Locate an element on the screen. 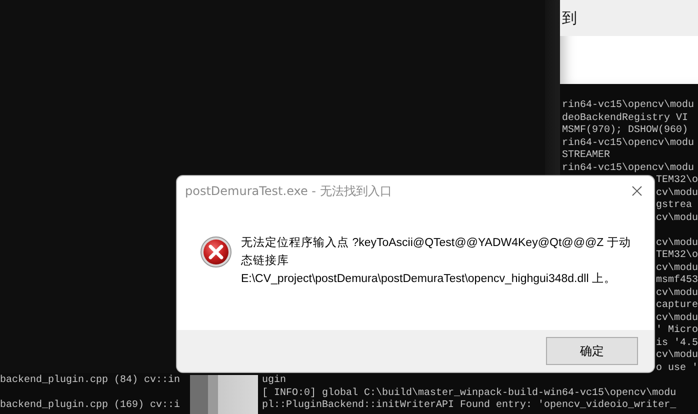 This screenshot has width=698, height=414. window-title: 到 is located at coordinates (569, 18).